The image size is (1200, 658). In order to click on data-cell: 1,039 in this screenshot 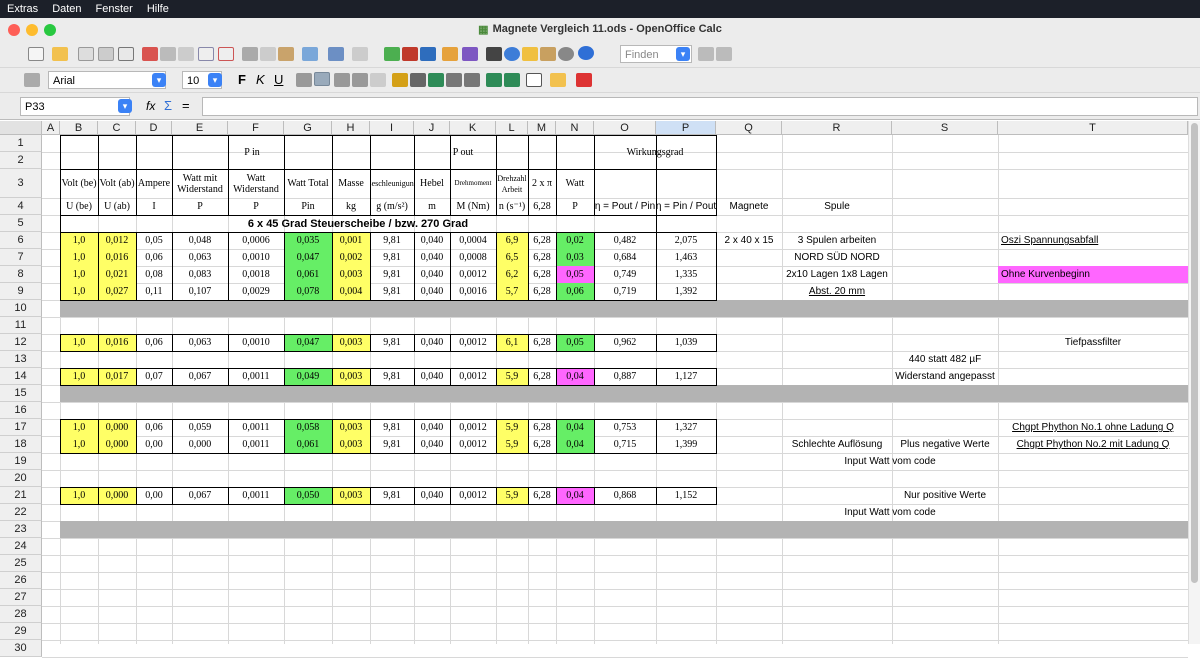, I will do `click(686, 342)`.